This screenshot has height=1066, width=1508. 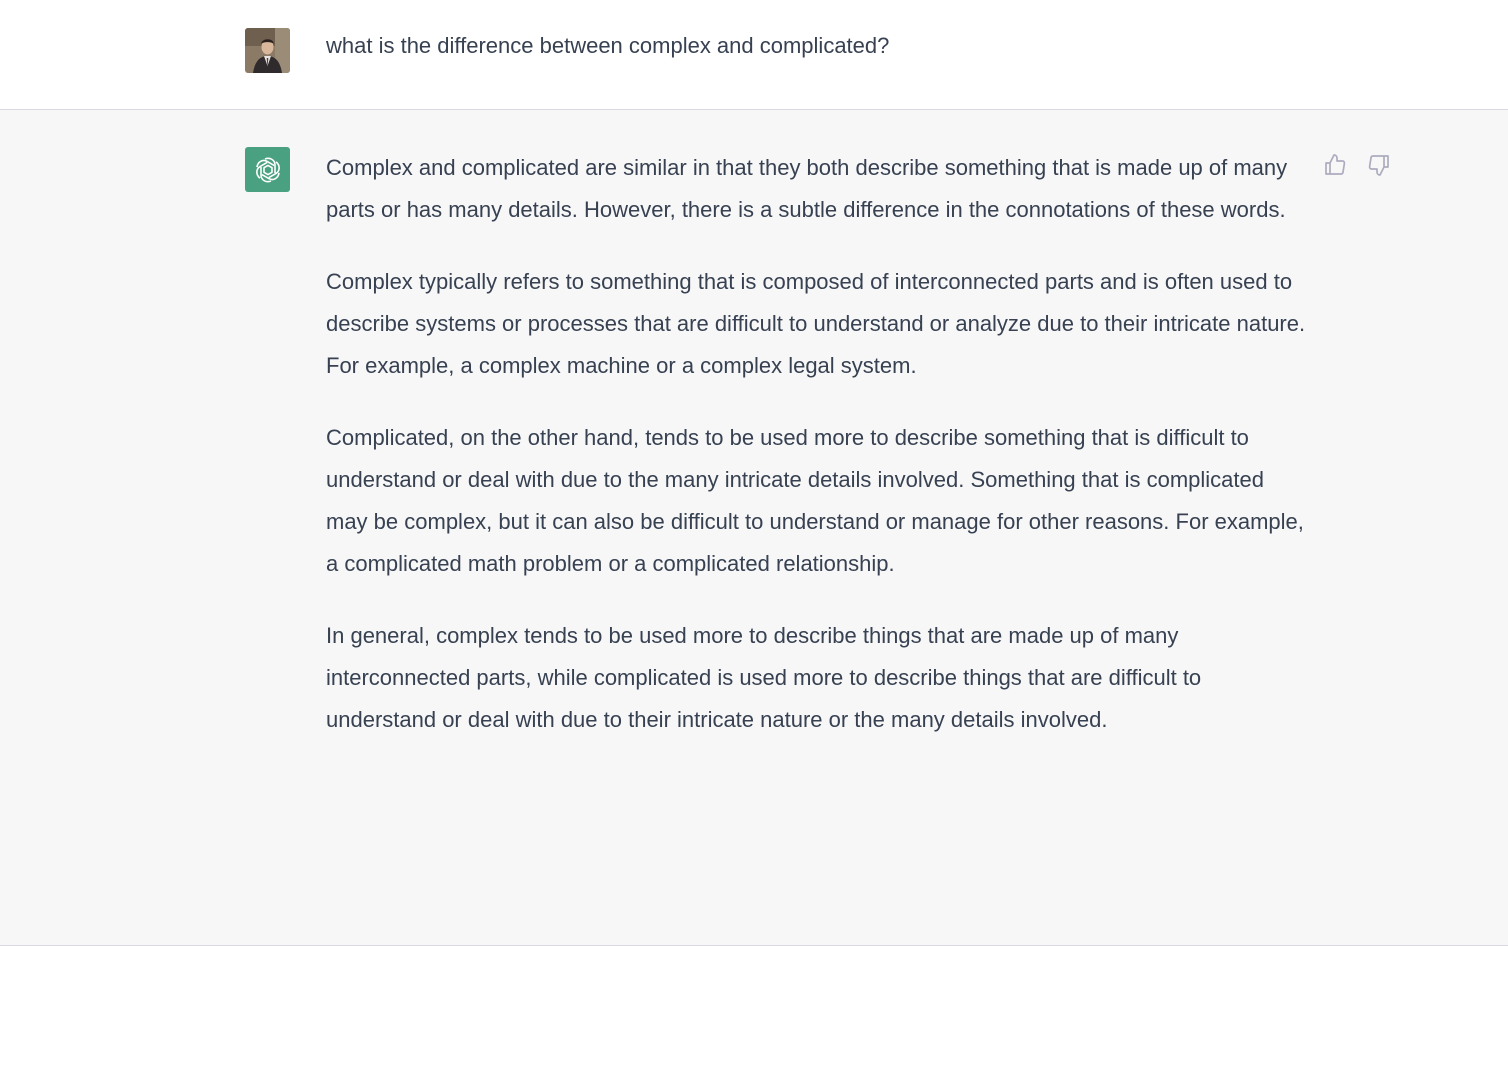 I want to click on user-avatar, so click(x=267, y=50).